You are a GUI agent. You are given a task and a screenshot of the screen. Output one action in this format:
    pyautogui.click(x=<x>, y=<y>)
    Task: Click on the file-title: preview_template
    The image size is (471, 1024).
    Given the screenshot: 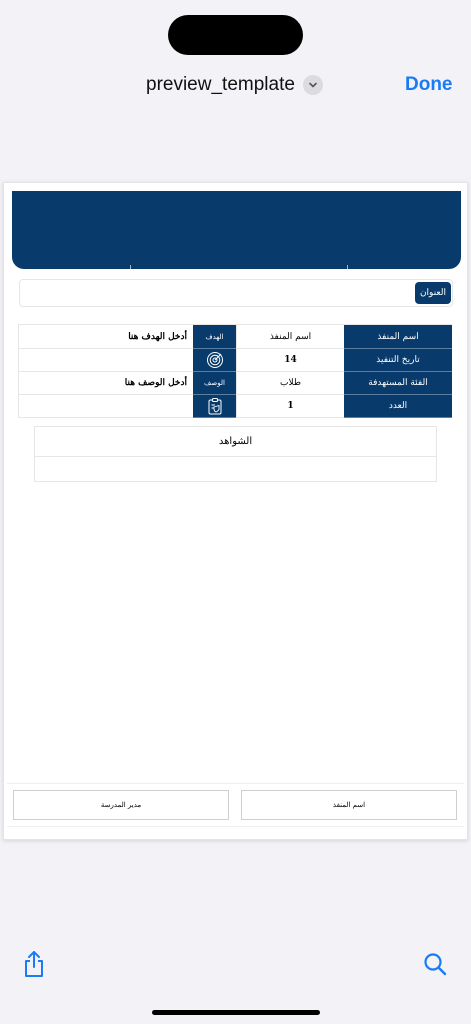 What is the action you would take?
    pyautogui.click(x=220, y=84)
    